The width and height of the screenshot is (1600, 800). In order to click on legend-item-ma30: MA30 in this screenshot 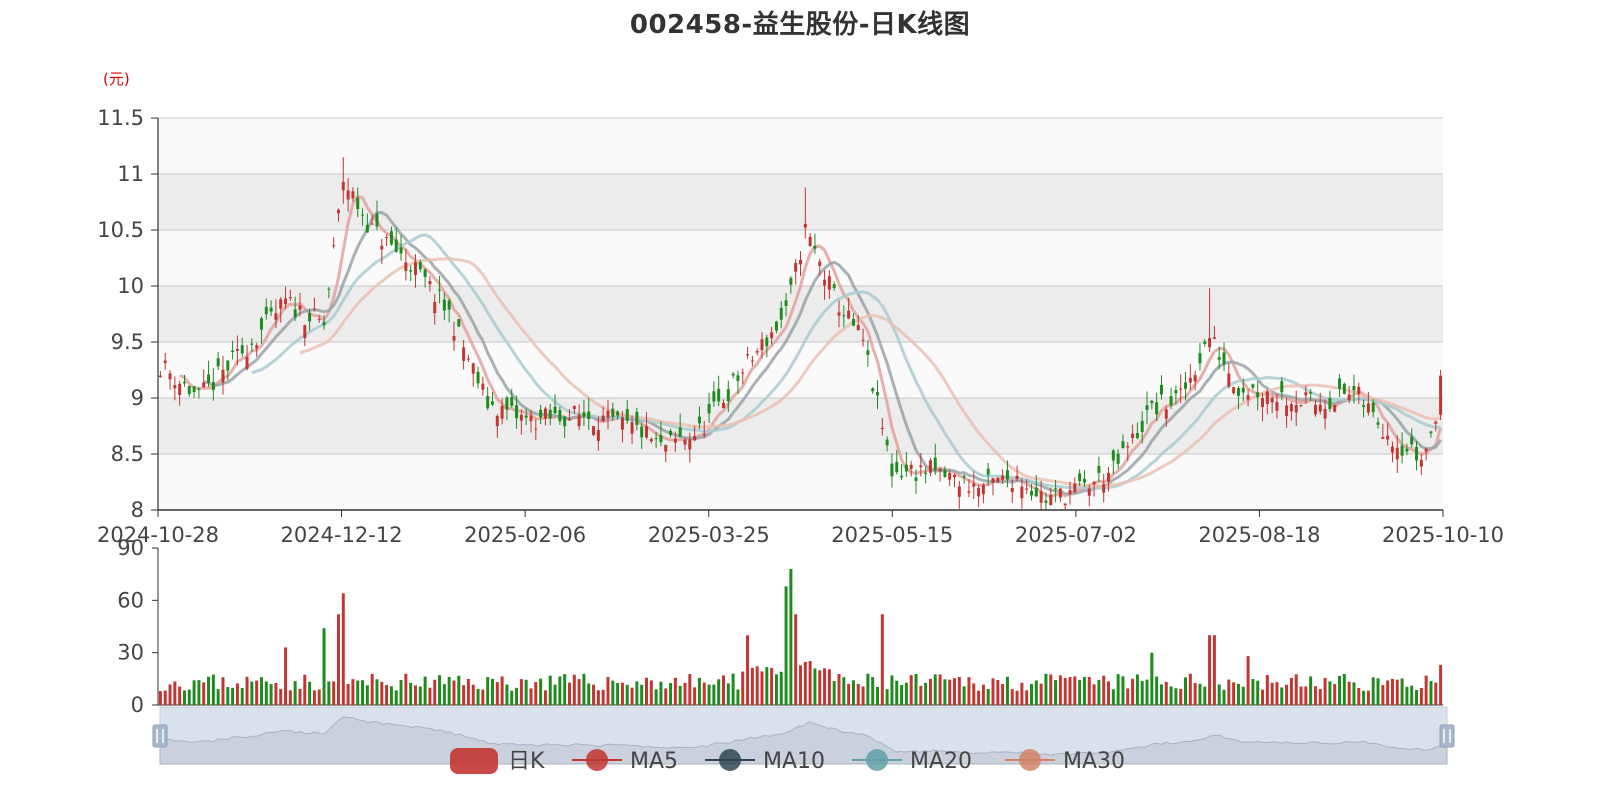, I will do `click(1065, 761)`.